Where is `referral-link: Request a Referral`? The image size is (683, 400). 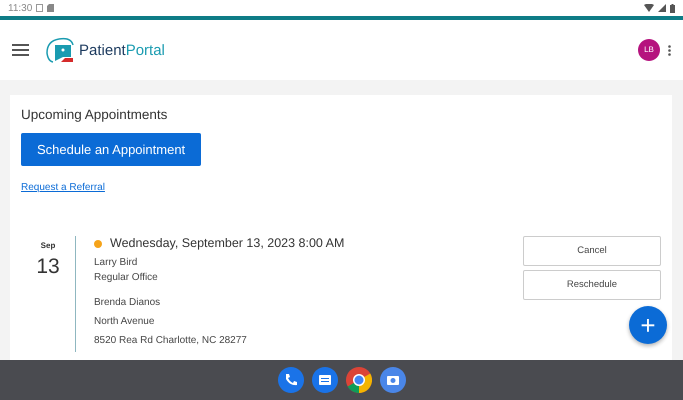 referral-link: Request a Referral is located at coordinates (63, 188).